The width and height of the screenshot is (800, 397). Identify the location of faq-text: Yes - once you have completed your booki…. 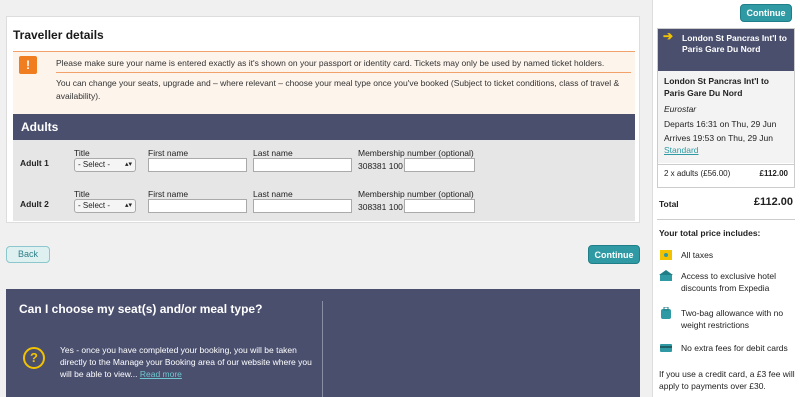
(186, 362).